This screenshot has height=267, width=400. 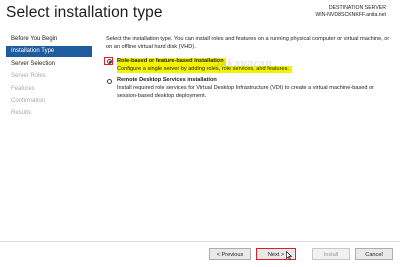 What do you see at coordinates (167, 80) in the screenshot?
I see `option-title-remote-desktop: Remote Desktop Services installation` at bounding box center [167, 80].